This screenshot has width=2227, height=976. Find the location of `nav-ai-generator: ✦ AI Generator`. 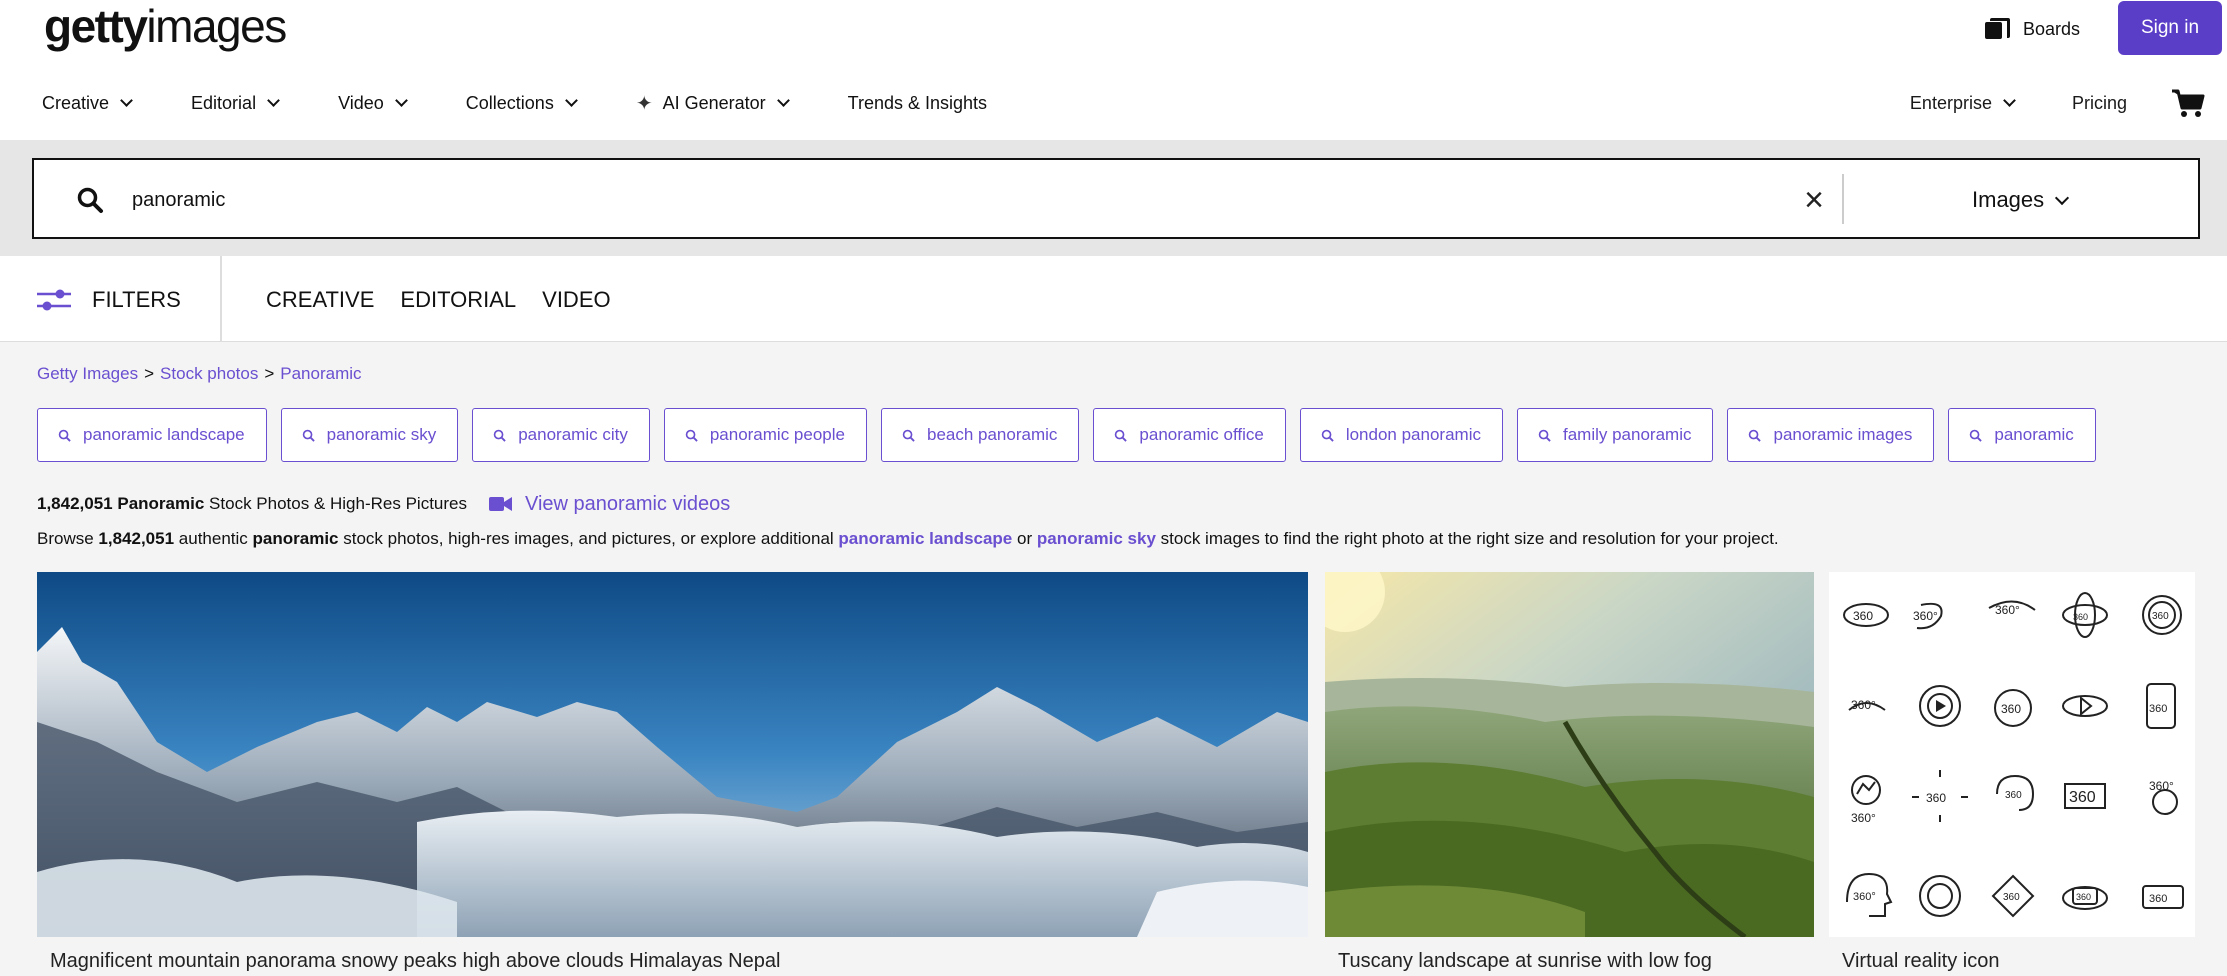

nav-ai-generator: ✦ AI Generator is located at coordinates (712, 103).